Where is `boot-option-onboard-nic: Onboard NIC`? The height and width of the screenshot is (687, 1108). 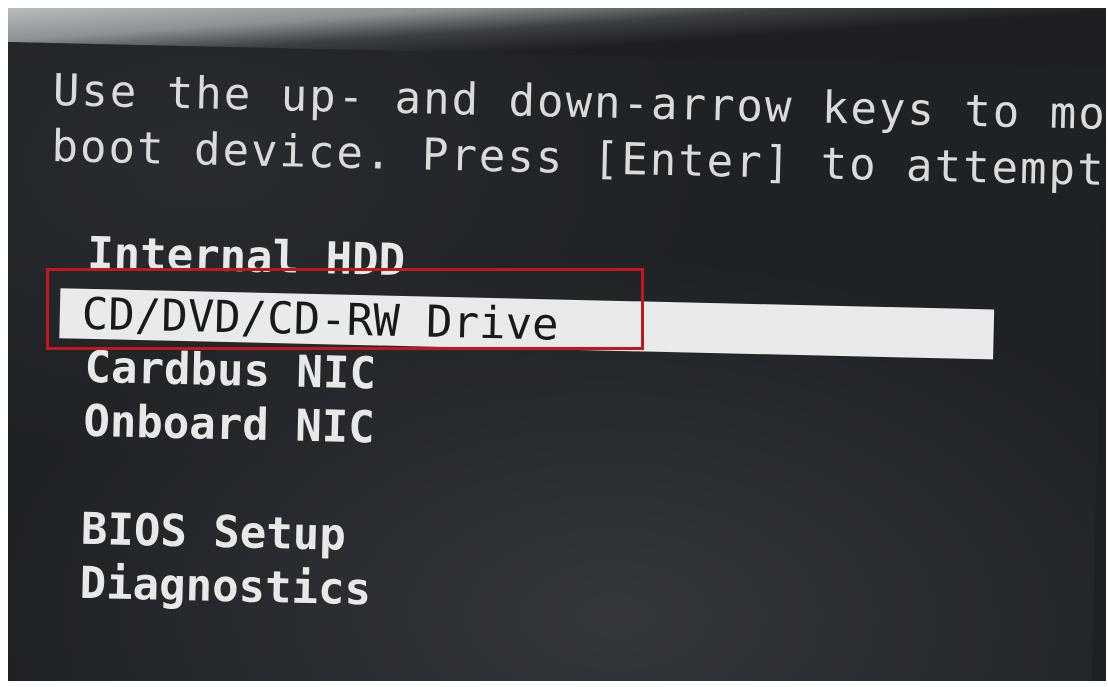
boot-option-onboard-nic: Onboard NIC is located at coordinates (229, 425).